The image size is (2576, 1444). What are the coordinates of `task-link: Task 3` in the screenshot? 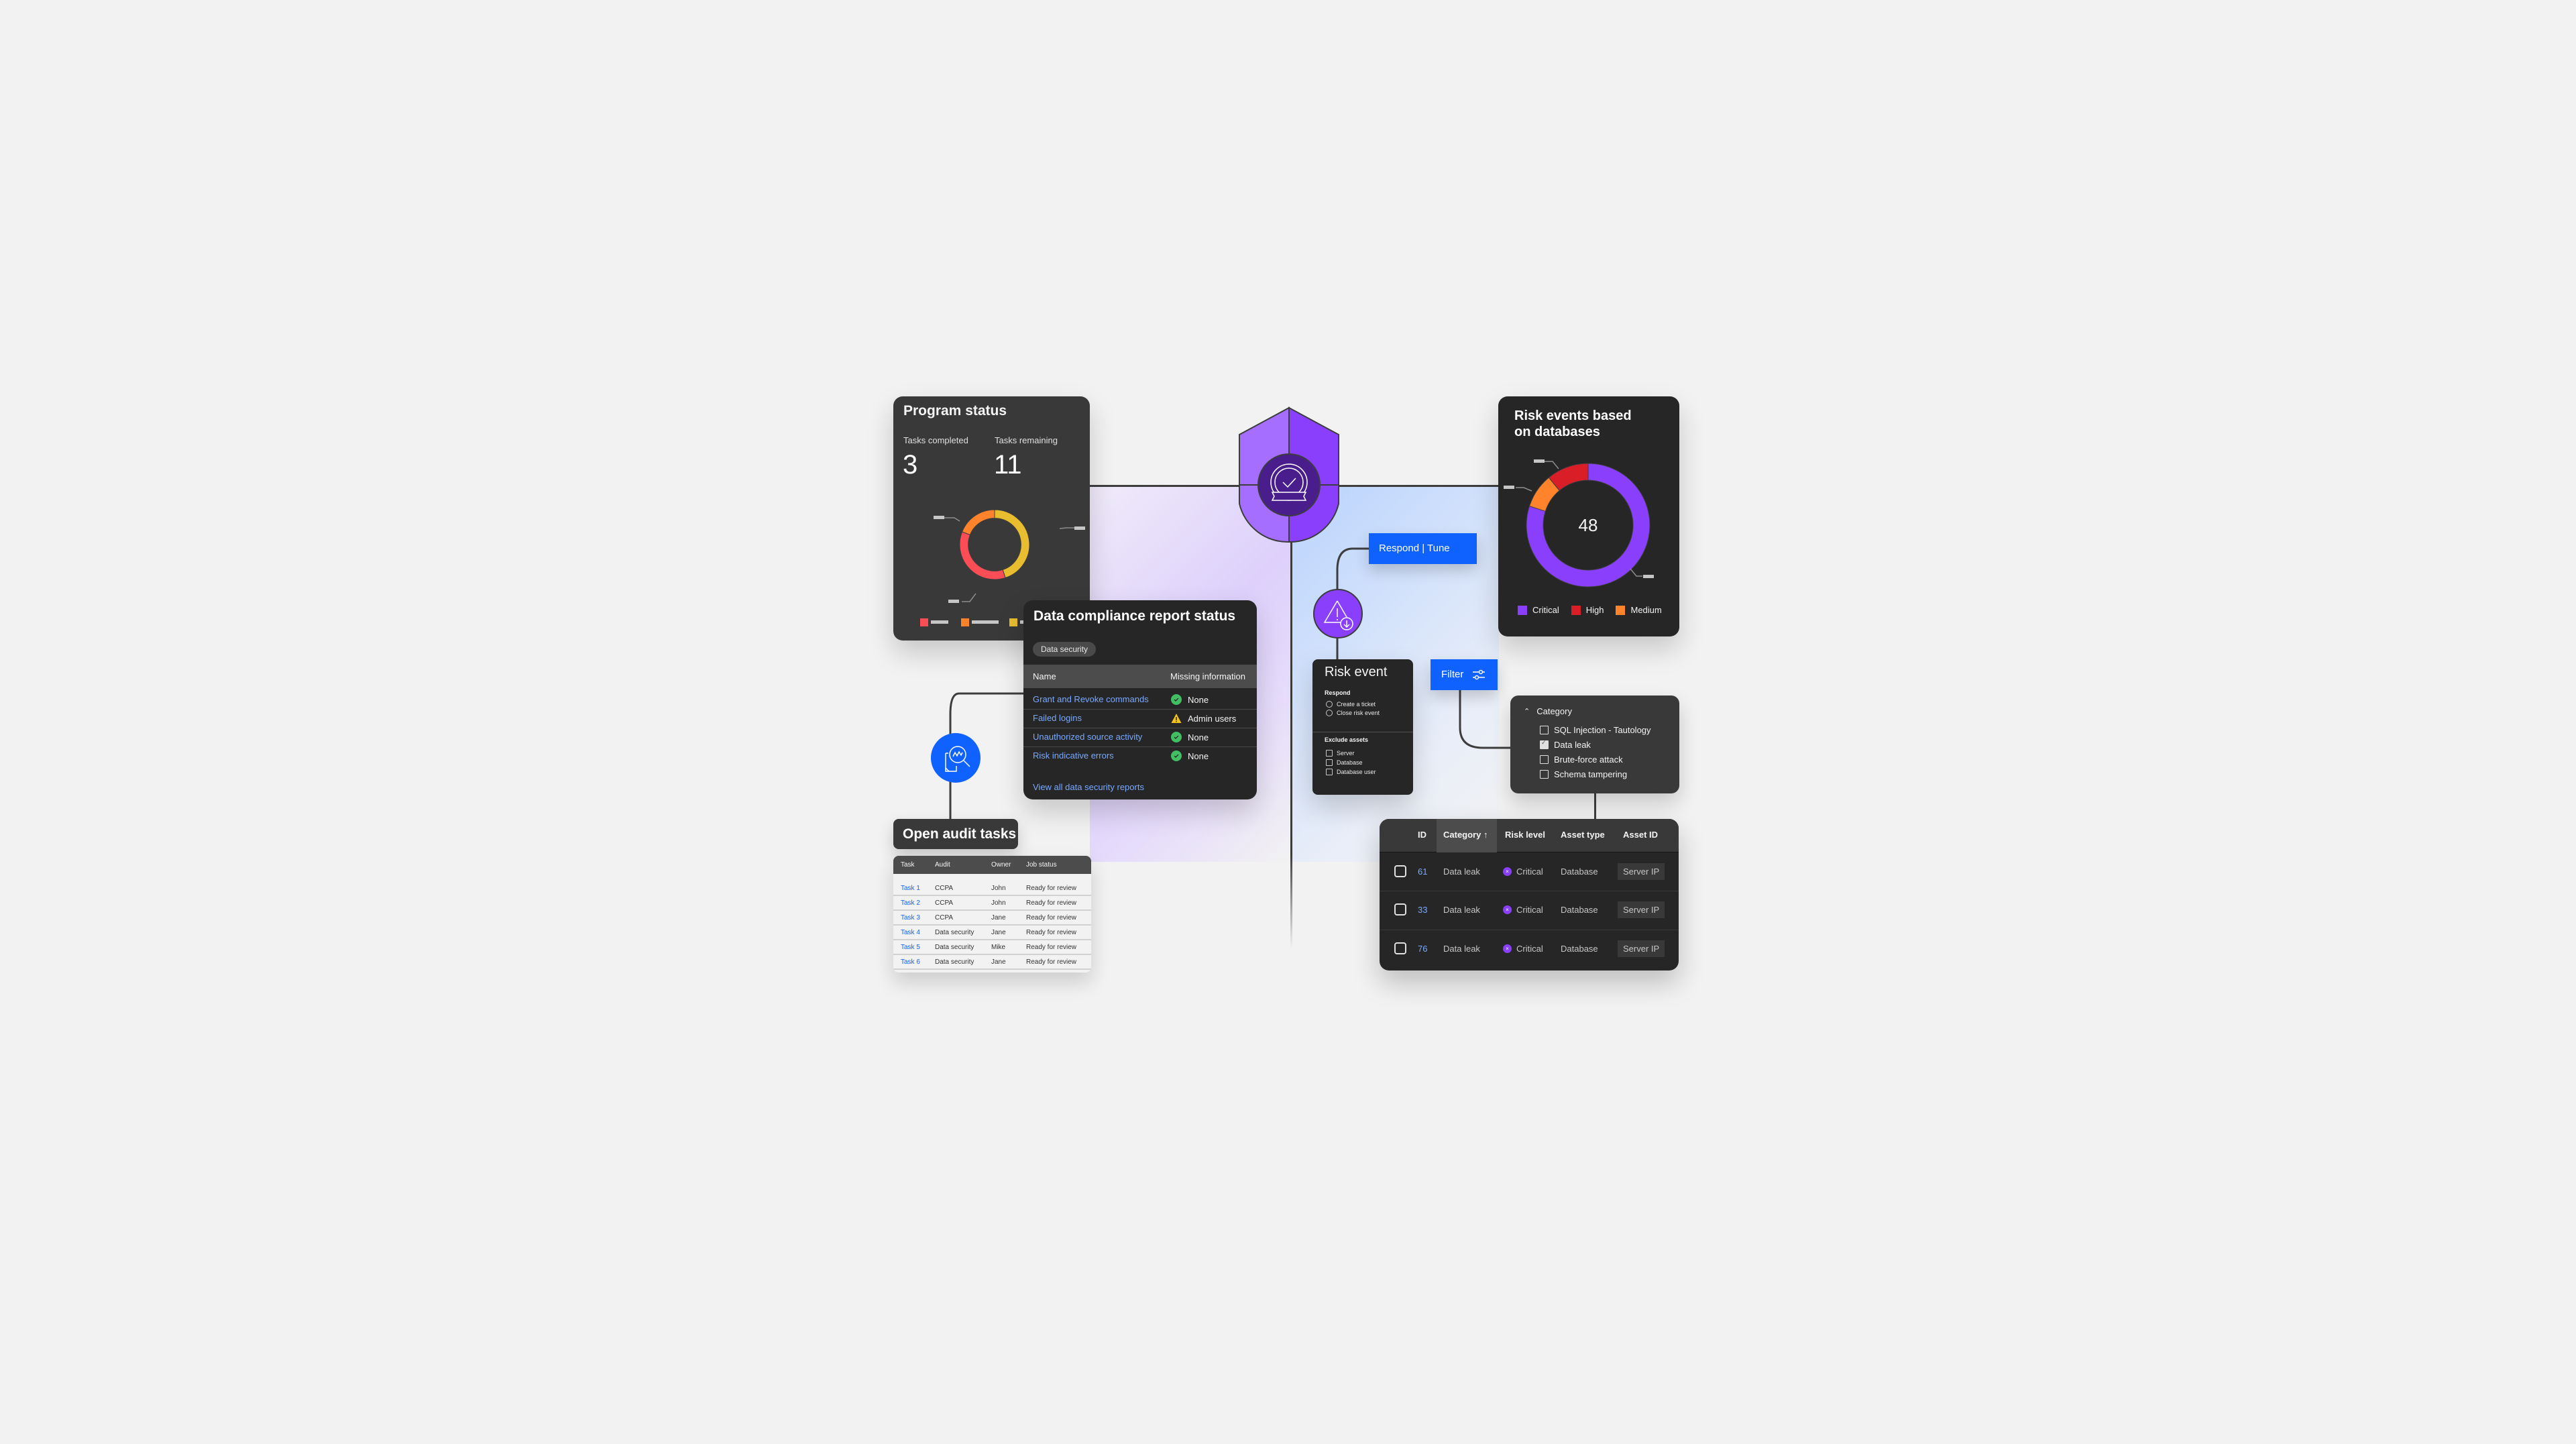 It's located at (910, 918).